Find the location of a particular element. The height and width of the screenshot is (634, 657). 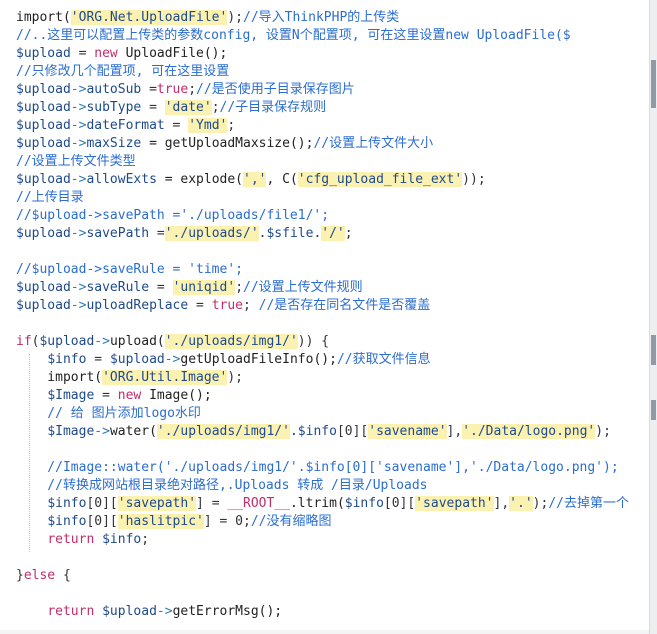

code-line: //$upload->saveRule = 'time'; is located at coordinates (322, 270).